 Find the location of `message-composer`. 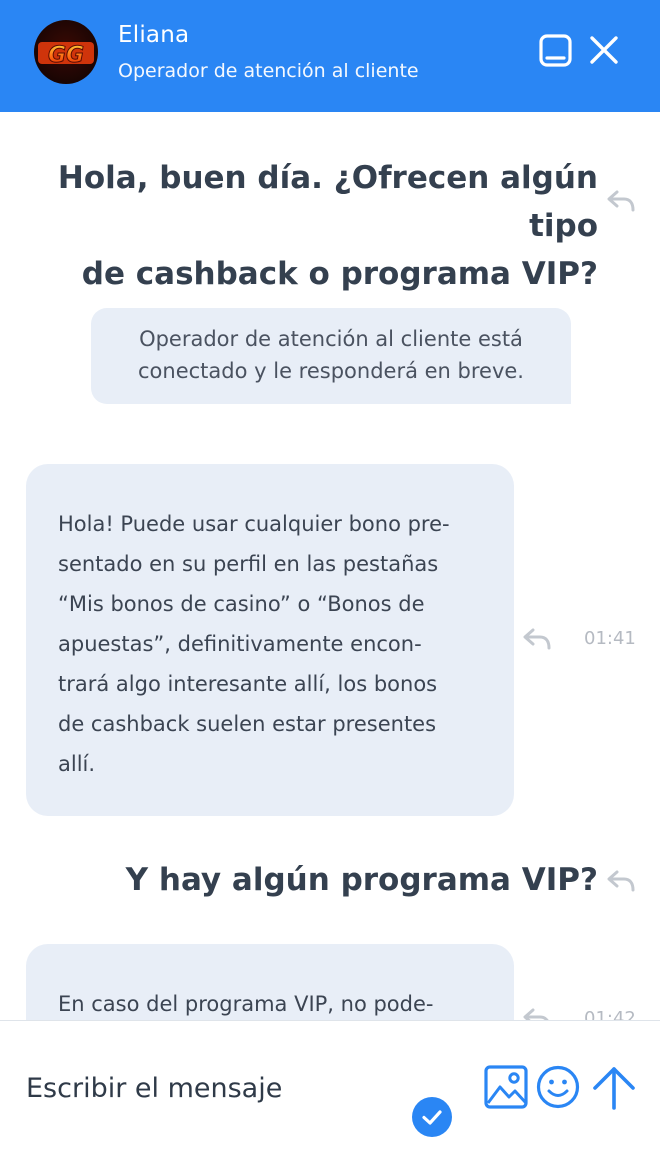

message-composer is located at coordinates (330, 1084).